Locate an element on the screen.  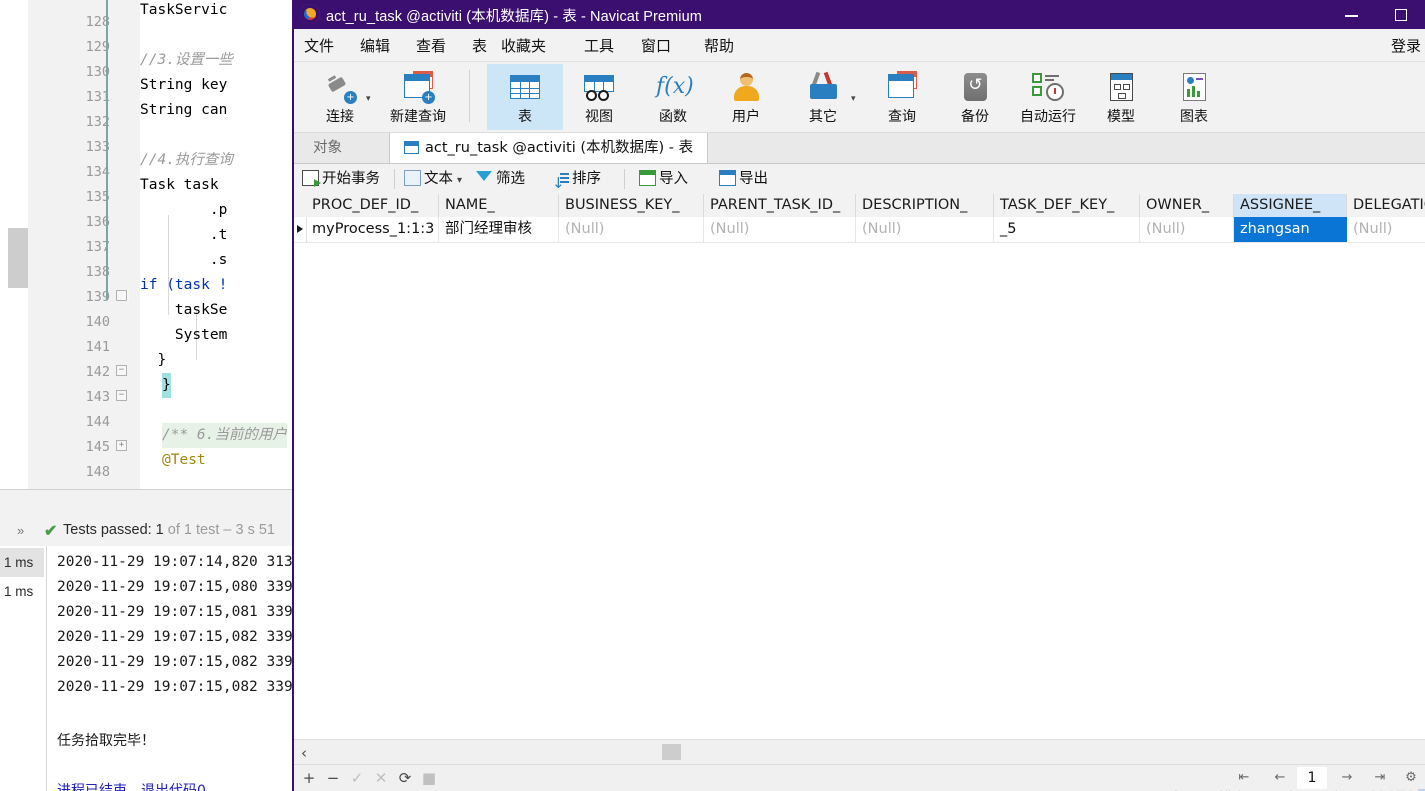
gridbar-separator is located at coordinates (624, 179).